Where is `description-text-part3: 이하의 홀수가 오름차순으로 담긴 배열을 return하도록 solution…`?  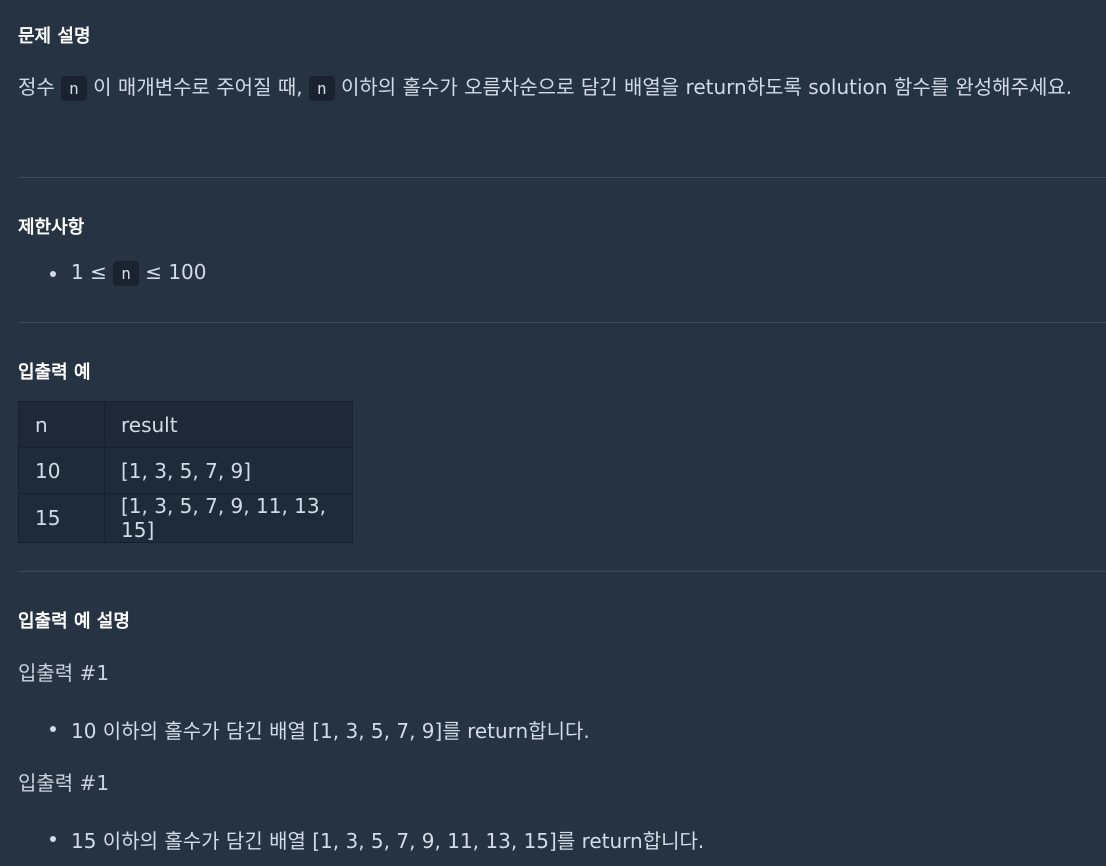
description-text-part3: 이하의 홀수가 오름차순으로 담긴 배열을 return하도록 solution… is located at coordinates (703, 87).